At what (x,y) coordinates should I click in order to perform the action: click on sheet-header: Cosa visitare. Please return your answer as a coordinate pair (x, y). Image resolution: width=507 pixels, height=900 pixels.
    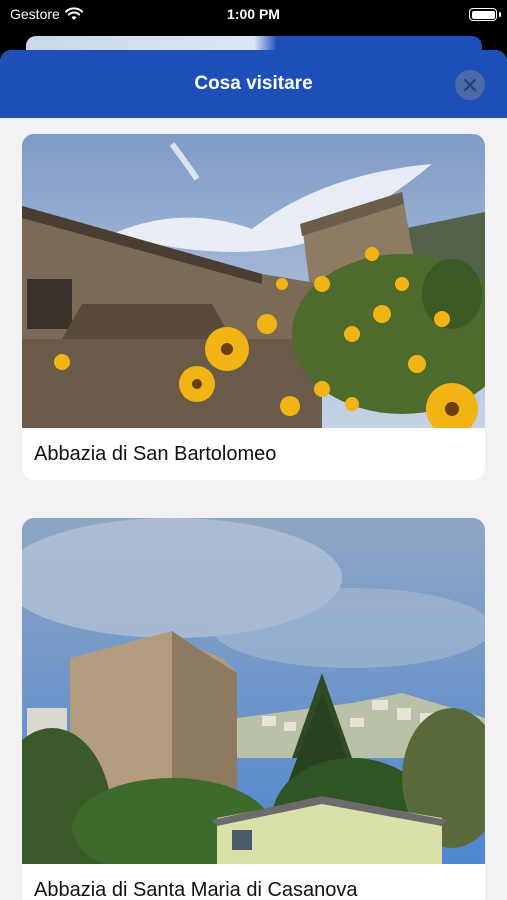
    Looking at the image, I should click on (253, 84).